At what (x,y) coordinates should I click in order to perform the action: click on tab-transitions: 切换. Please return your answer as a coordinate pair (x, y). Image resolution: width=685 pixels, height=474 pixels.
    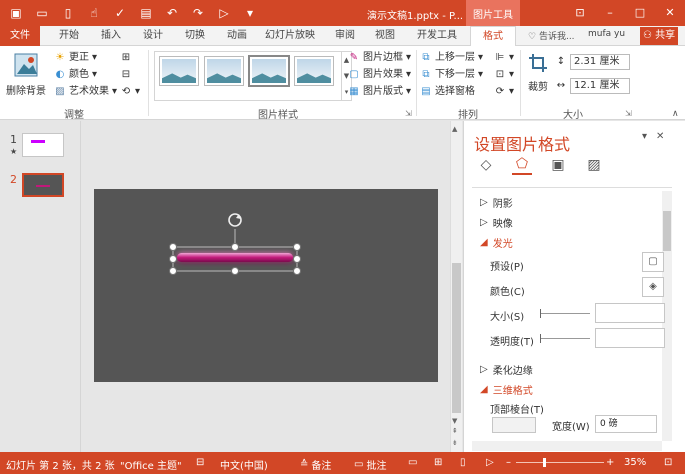
    Looking at the image, I should click on (195, 36).